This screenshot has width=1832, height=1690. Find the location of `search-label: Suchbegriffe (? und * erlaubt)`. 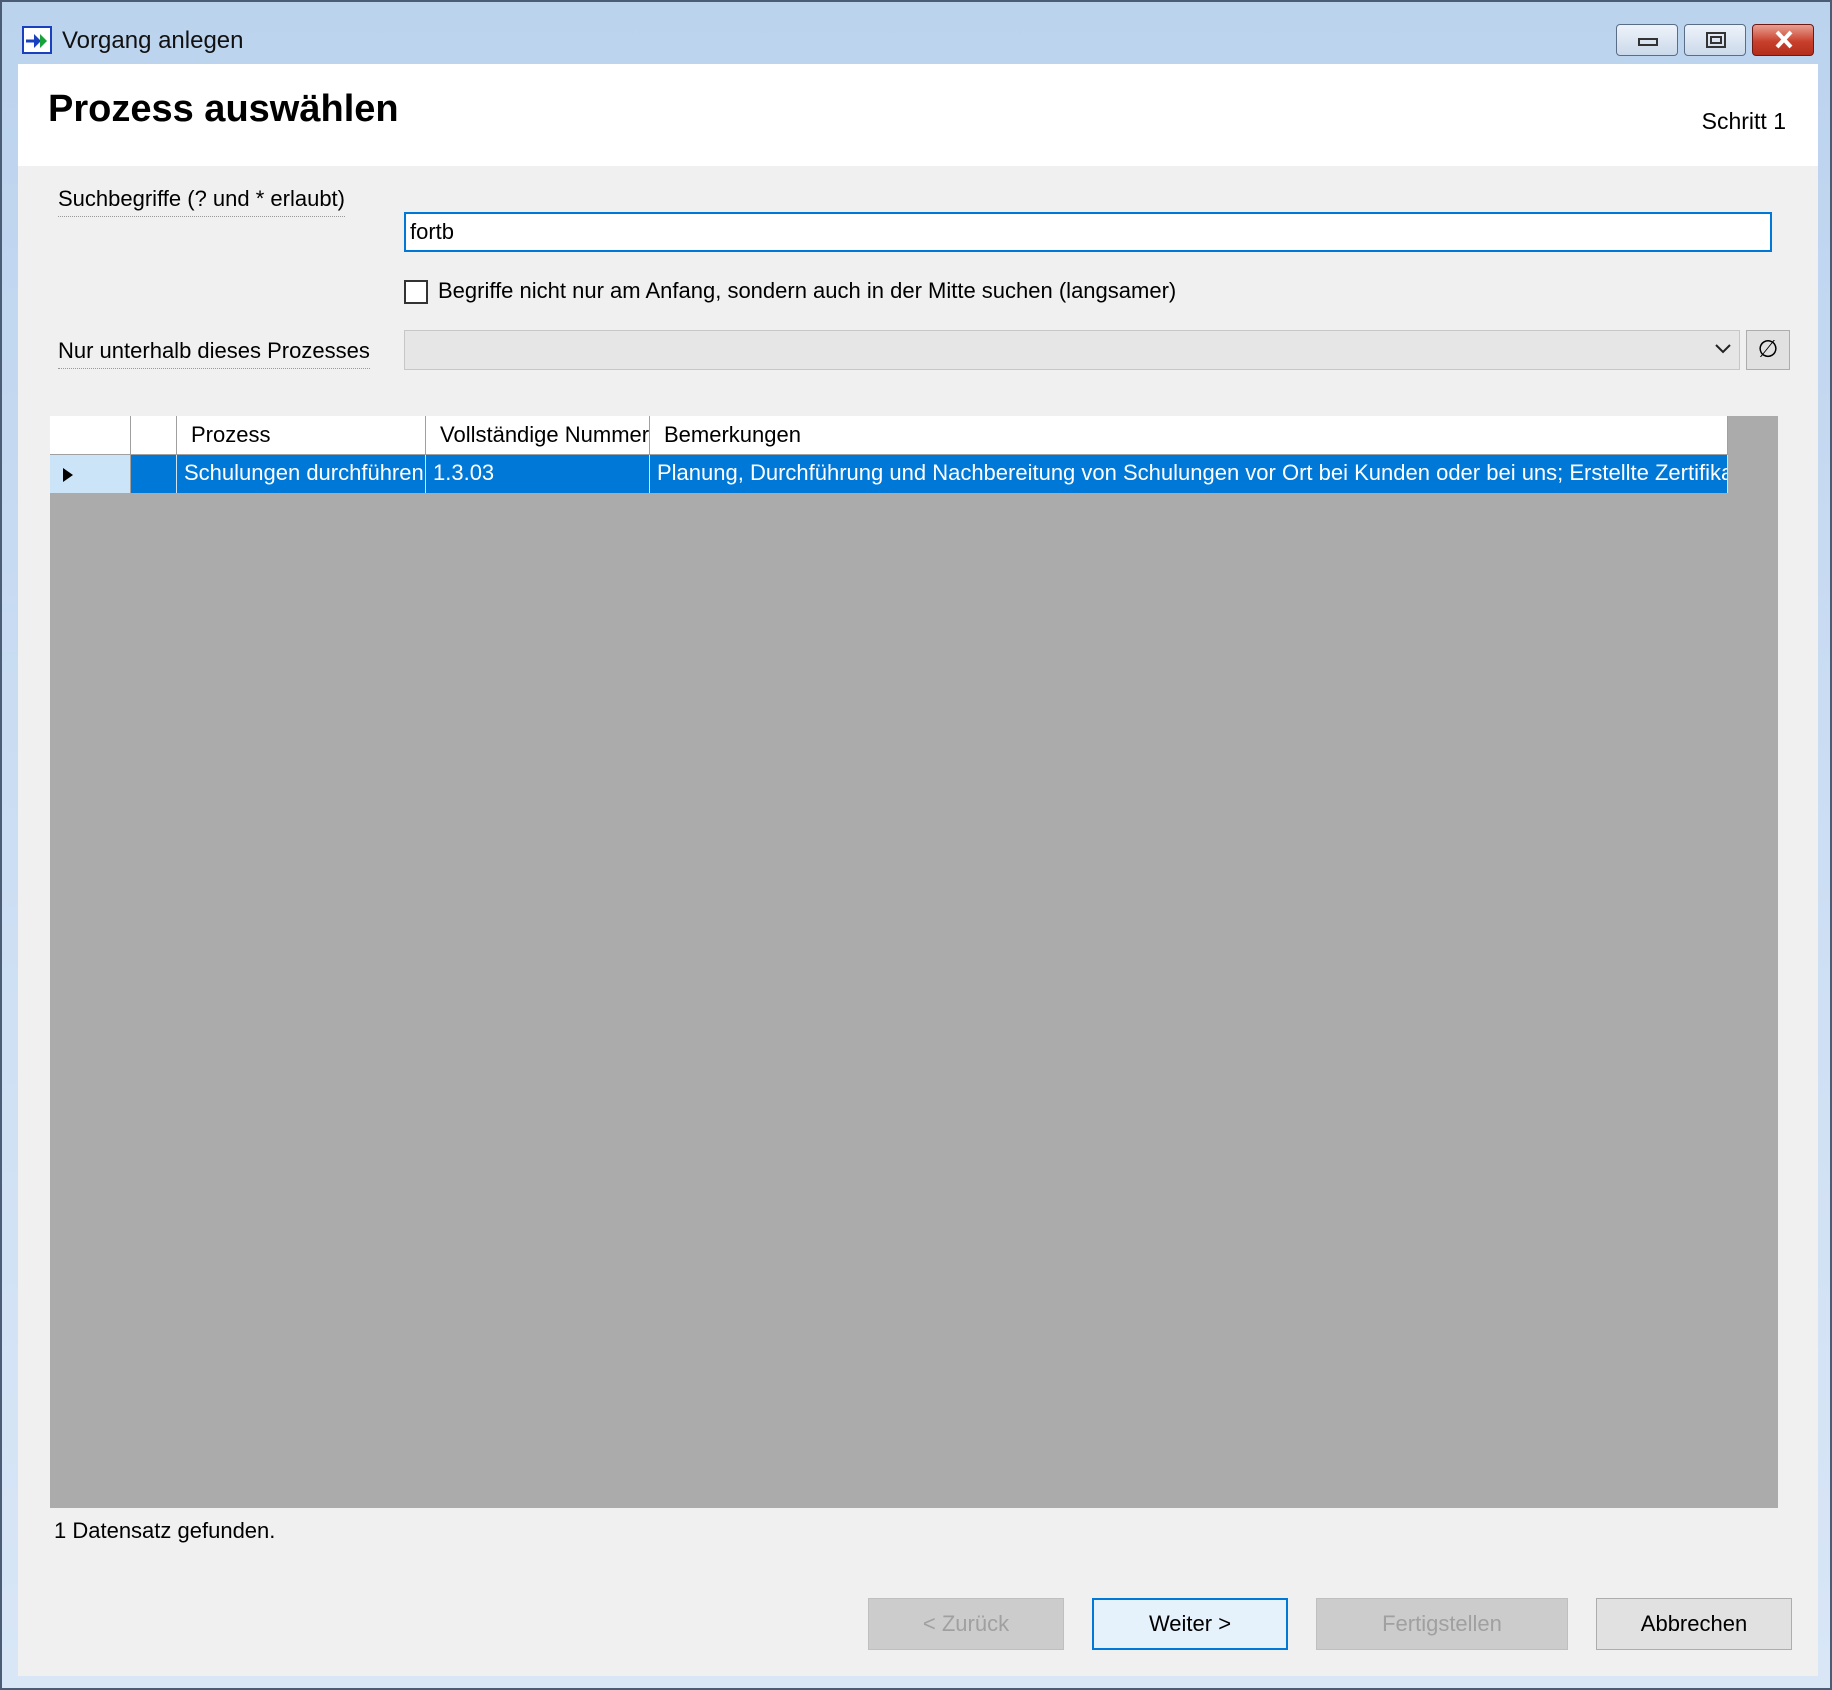

search-label: Suchbegriffe (? und * erlaubt) is located at coordinates (201, 201).